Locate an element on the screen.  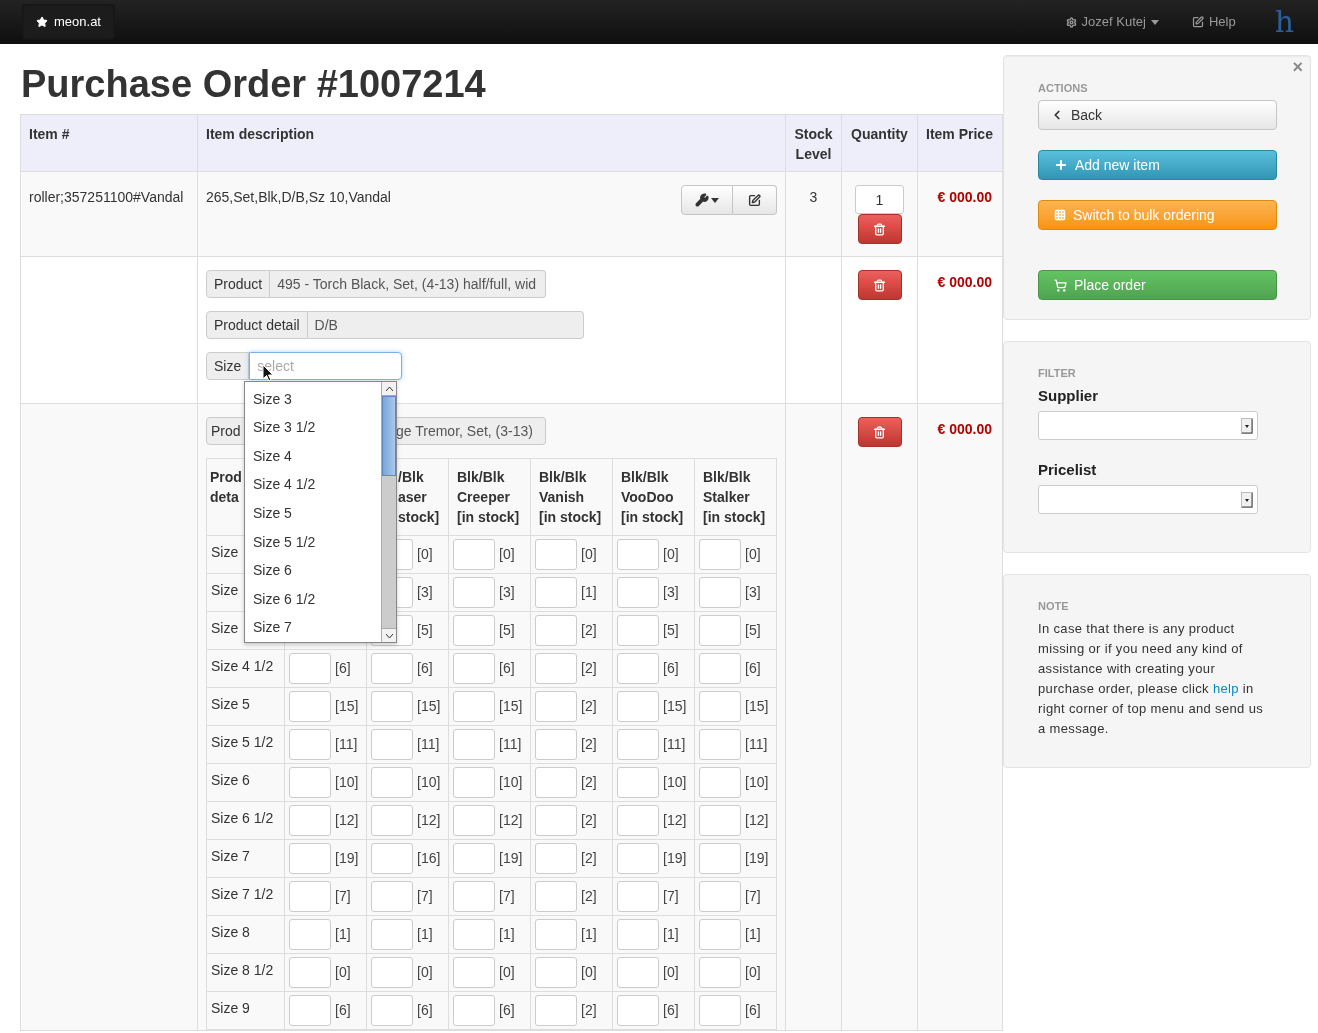
panel-heading: NOTE is located at coordinates (1054, 606).